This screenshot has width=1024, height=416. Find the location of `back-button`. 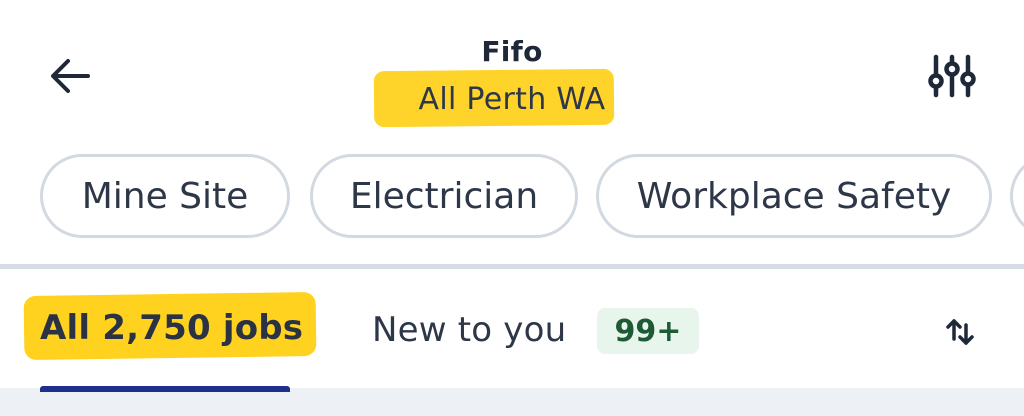

back-button is located at coordinates (70, 76).